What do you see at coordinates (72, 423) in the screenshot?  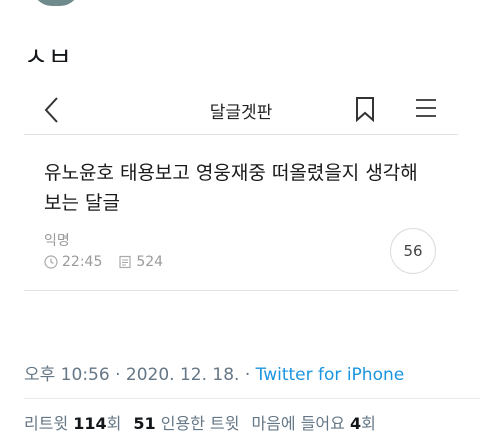 I see `retweets-stat: 리트윗 114회` at bounding box center [72, 423].